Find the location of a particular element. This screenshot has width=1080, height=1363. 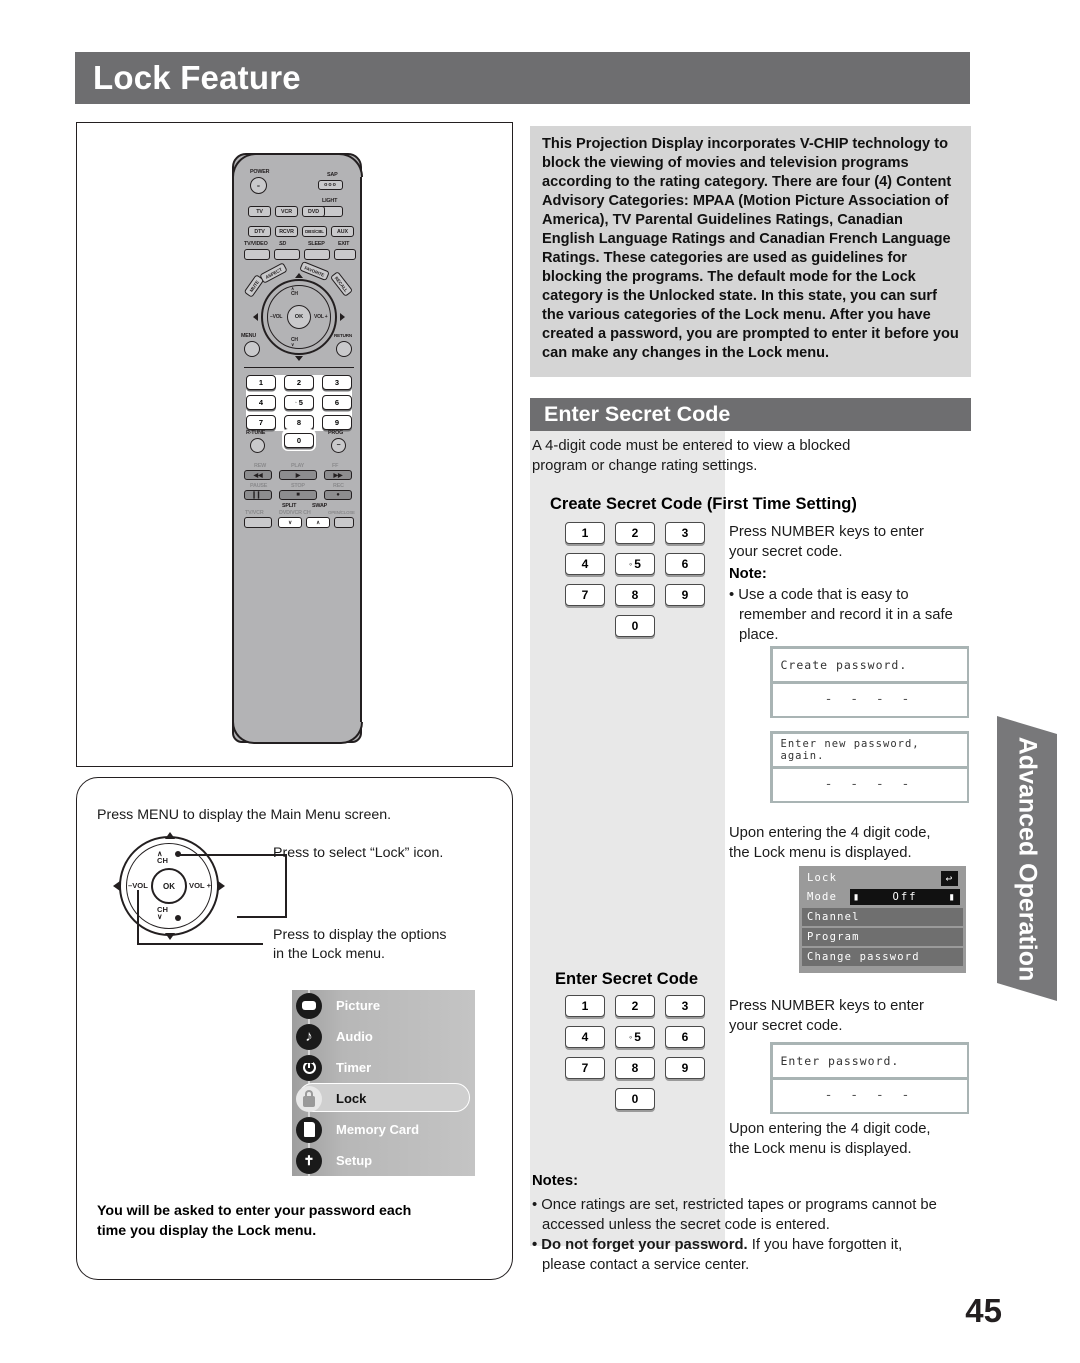

remote-aspect-button: ASPECT is located at coordinates (273, 273).